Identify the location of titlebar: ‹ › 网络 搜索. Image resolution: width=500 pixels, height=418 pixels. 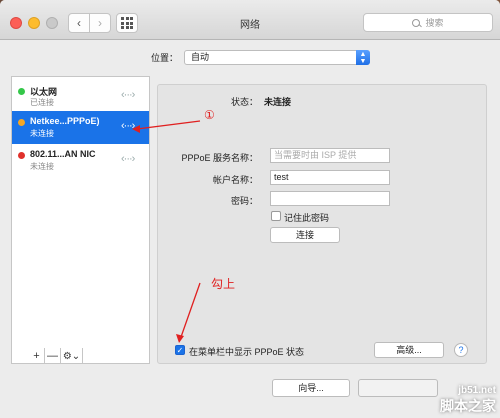
(250, 20).